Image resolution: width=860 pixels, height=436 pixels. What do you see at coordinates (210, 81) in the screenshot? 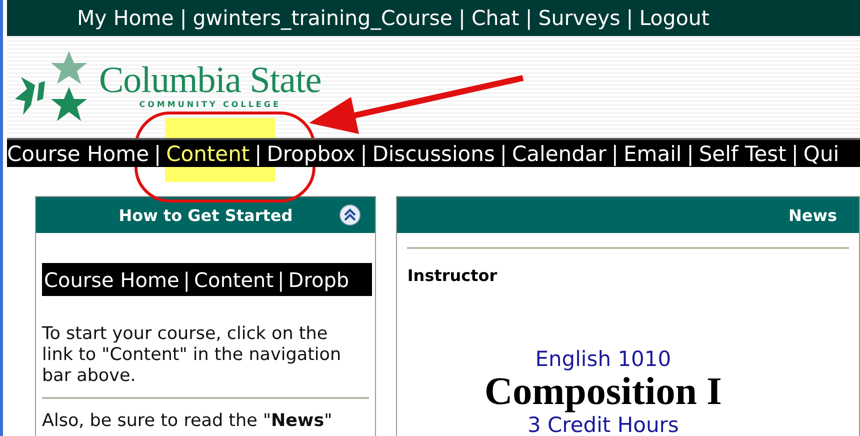
I see `logo-name: Columbia State` at bounding box center [210, 81].